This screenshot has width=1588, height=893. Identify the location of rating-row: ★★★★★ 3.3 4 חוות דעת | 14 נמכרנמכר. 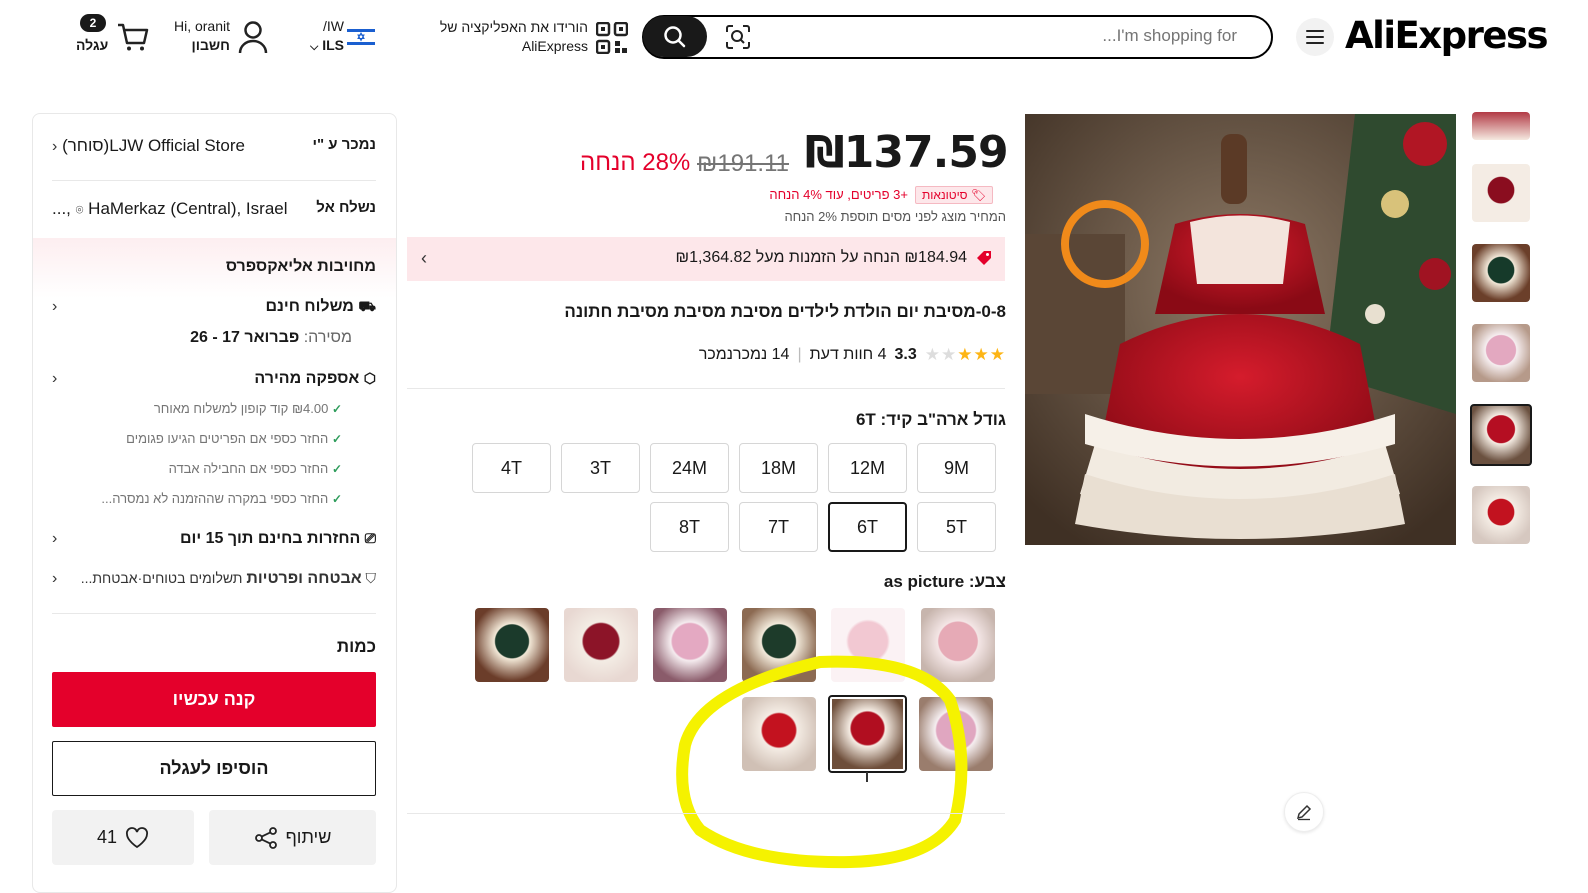
(813, 355).